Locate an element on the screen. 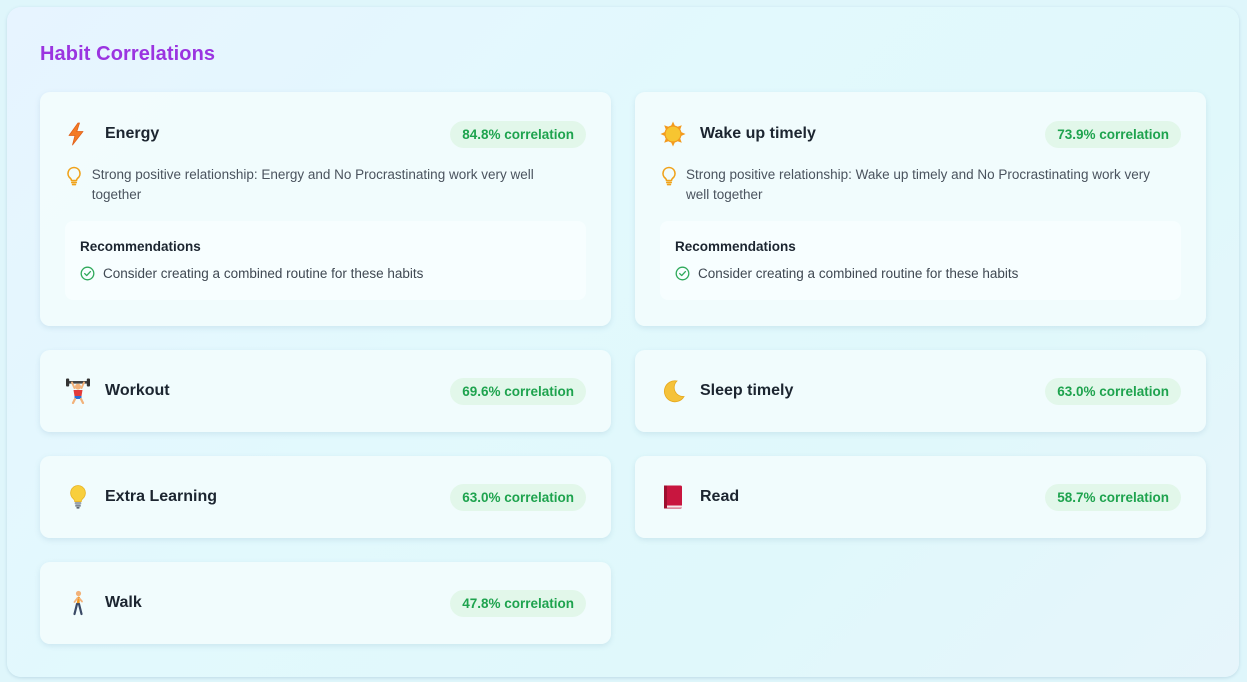  card-header: Extra Learning 63.0% correlation is located at coordinates (325, 497).